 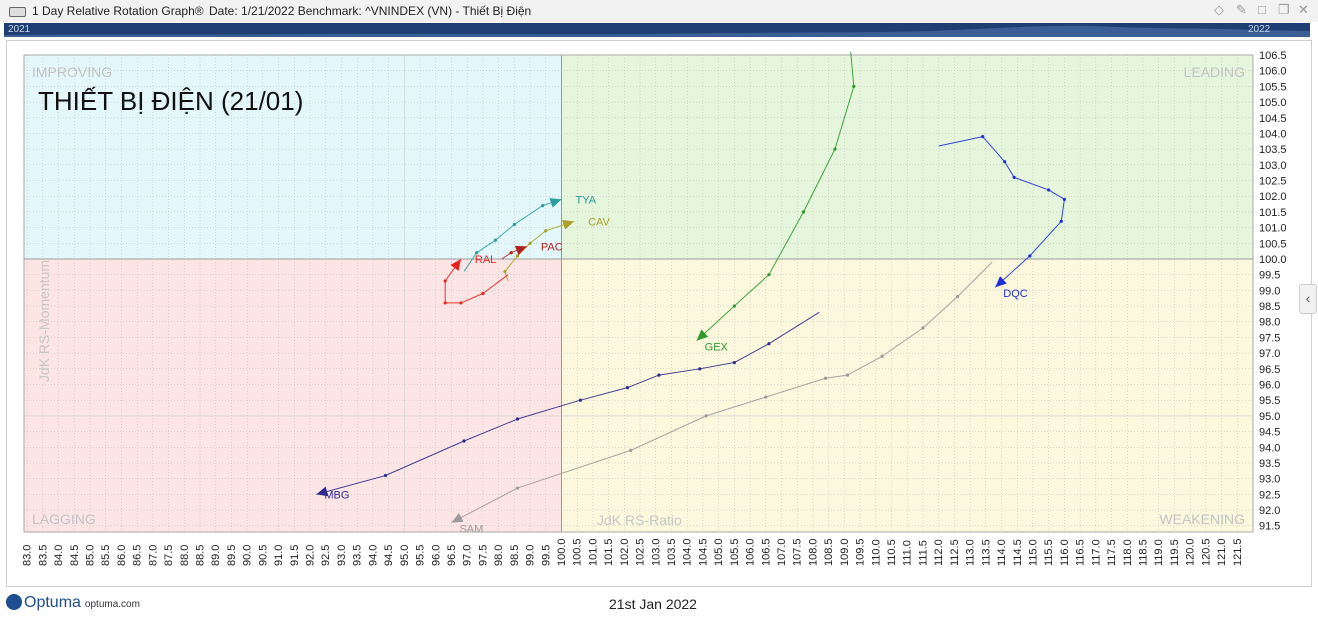 I want to click on pin-icon: ◇, so click(x=1219, y=10).